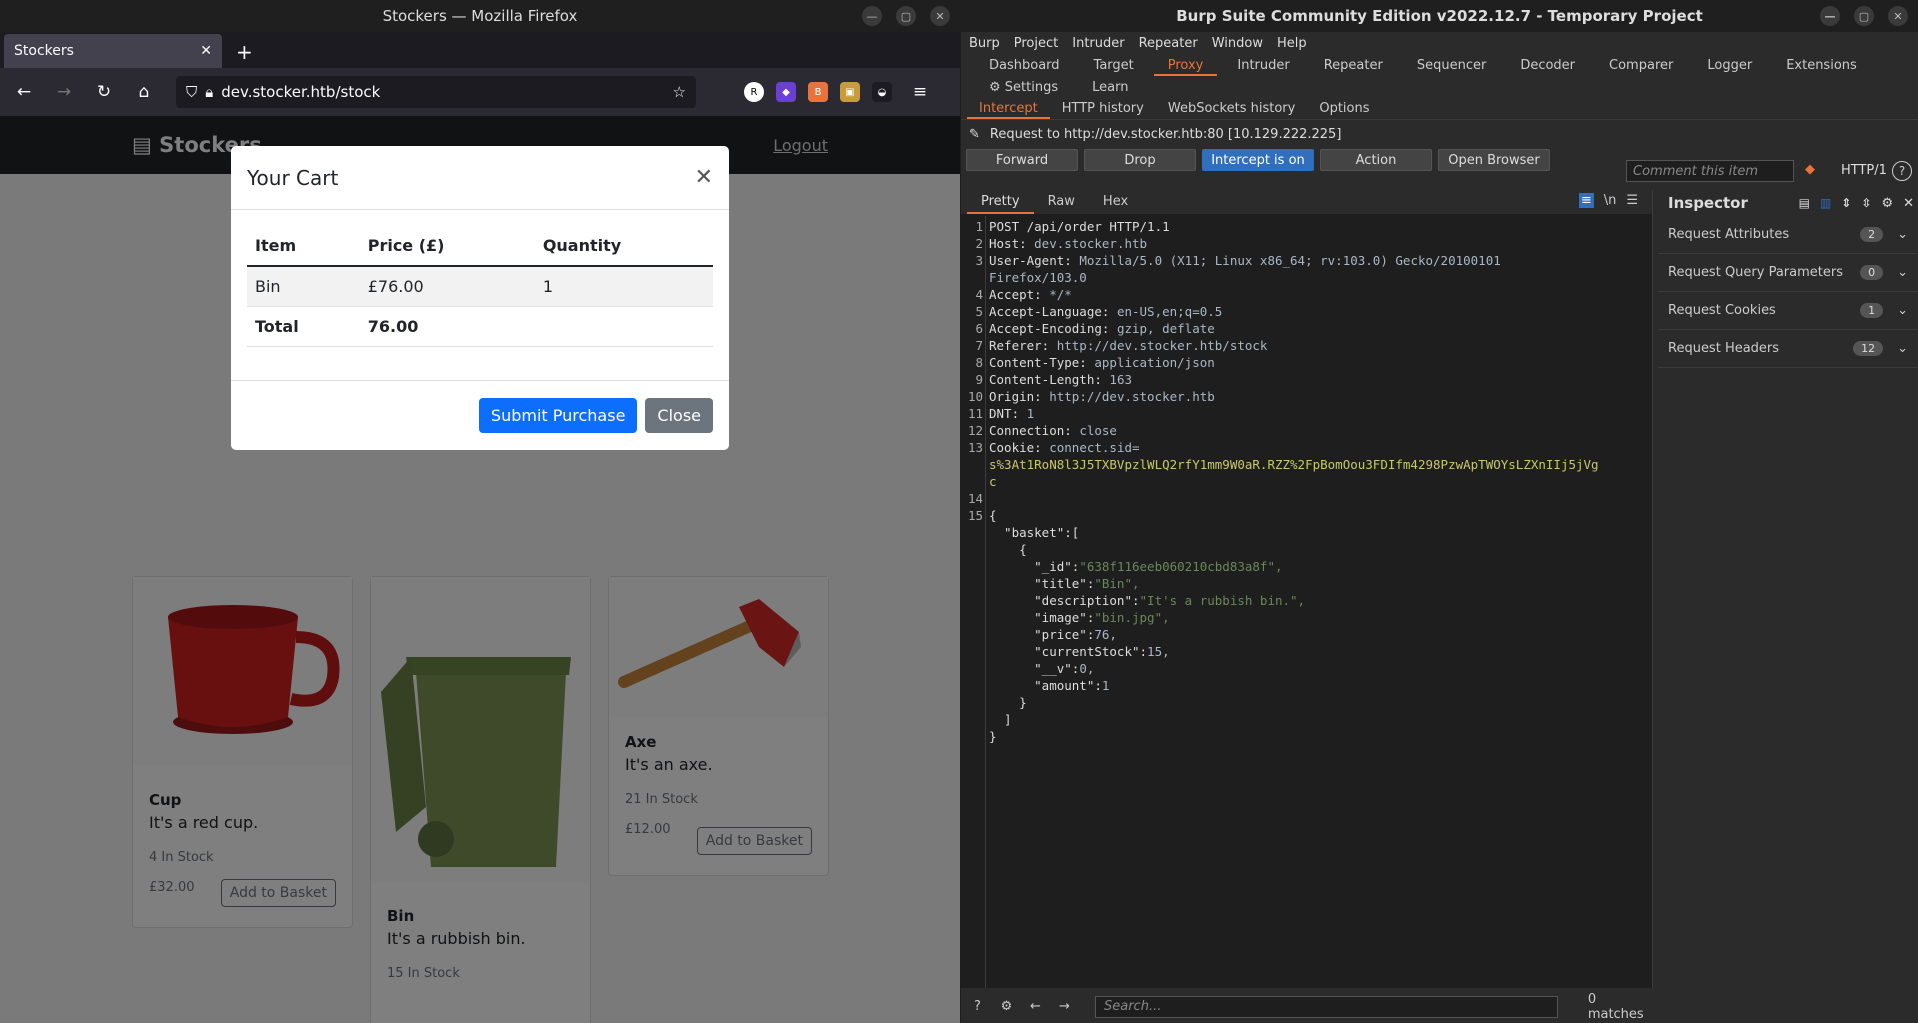 Image resolution: width=1918 pixels, height=1023 pixels. Describe the element at coordinates (1344, 108) in the screenshot. I see `subtab-options: Options` at that location.